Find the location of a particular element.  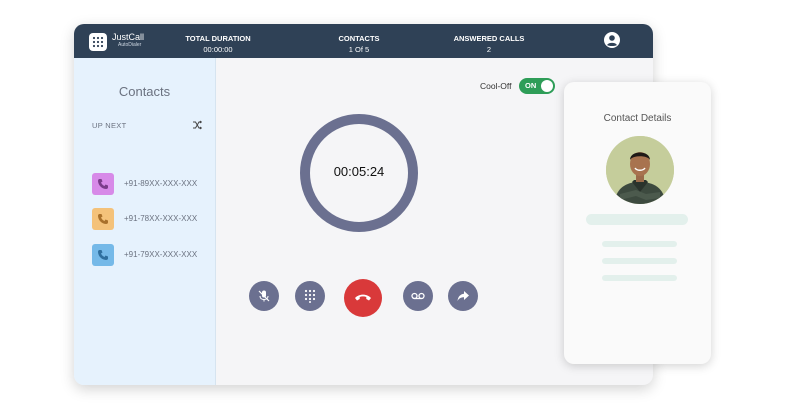

call-timer: 00:05:24 is located at coordinates (359, 171).